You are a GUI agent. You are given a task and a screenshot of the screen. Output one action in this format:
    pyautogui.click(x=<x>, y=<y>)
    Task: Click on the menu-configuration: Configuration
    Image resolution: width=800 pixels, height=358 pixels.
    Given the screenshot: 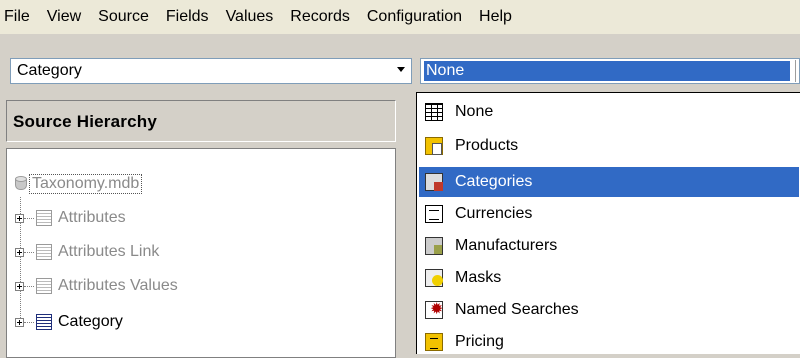 What is the action you would take?
    pyautogui.click(x=414, y=17)
    